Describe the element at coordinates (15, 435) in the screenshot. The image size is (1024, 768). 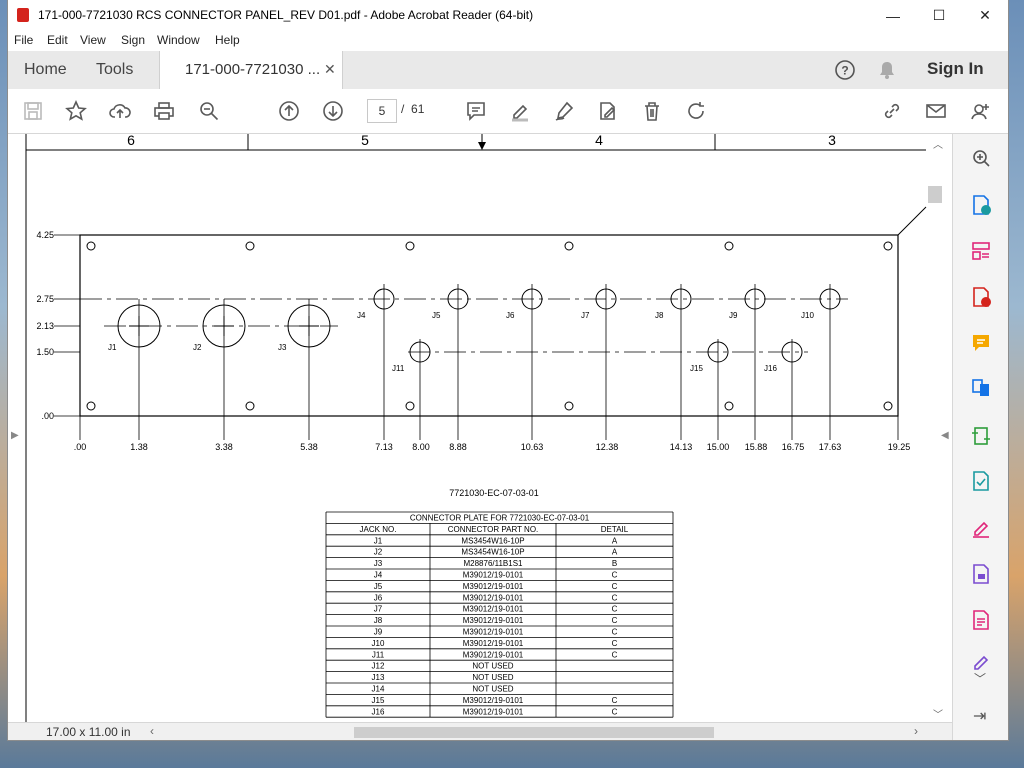
I see `left-panel-toggle-icon: ▶` at that location.